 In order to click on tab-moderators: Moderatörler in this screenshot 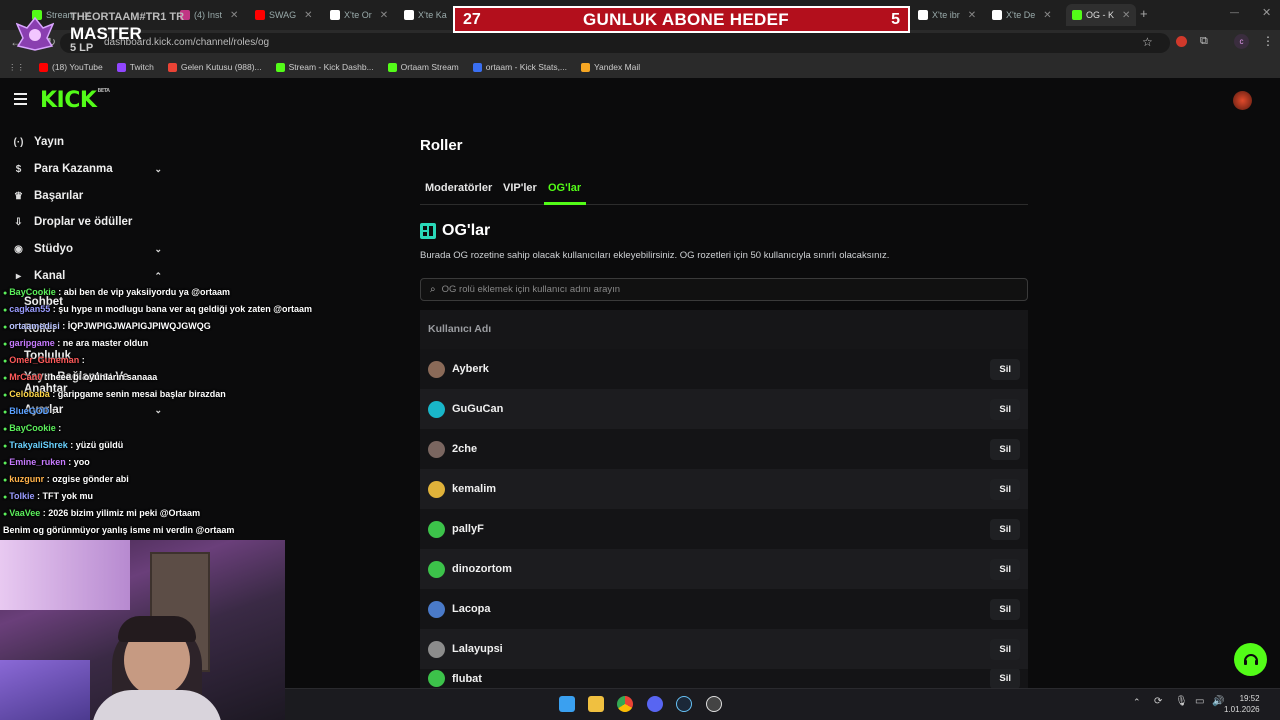, I will do `click(458, 188)`.